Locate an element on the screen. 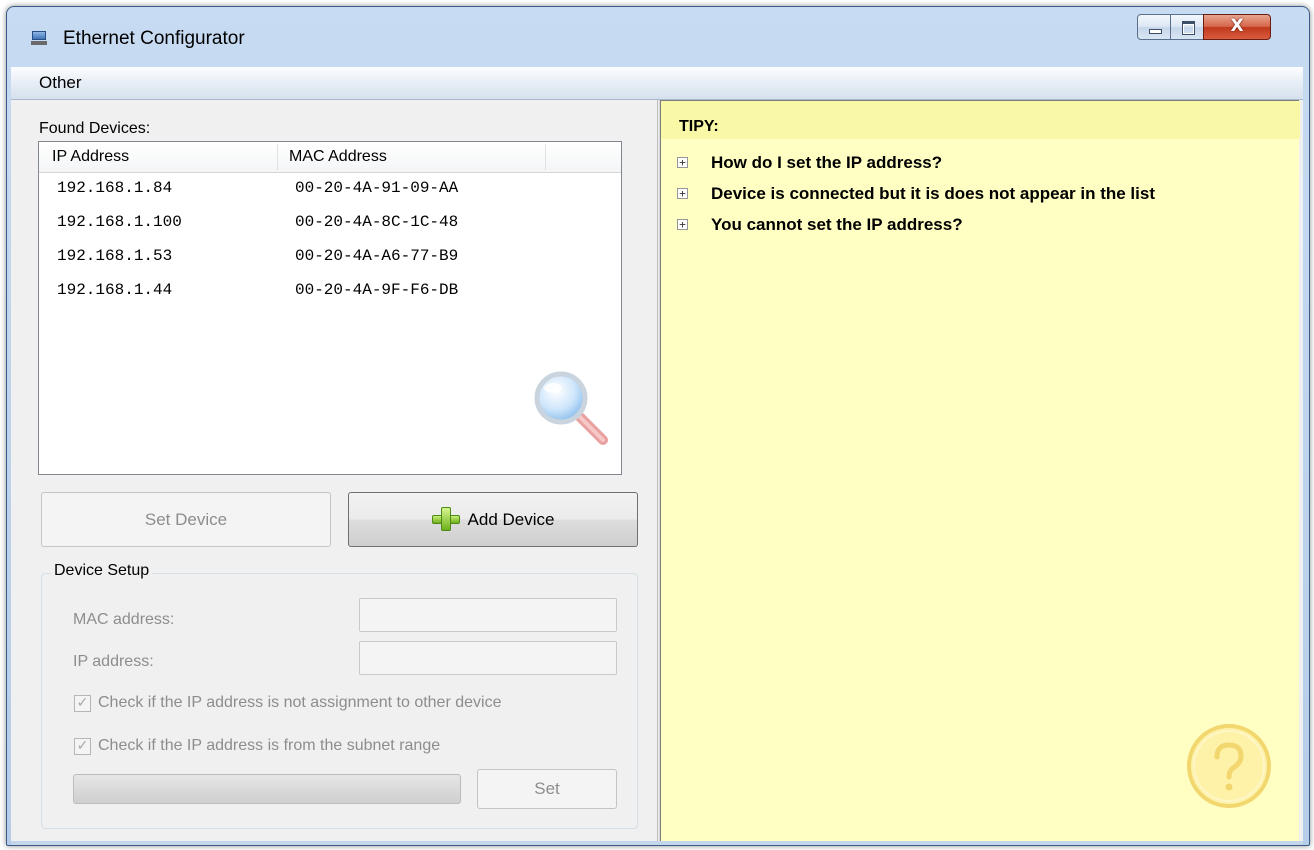  check-subnet-checkbox: ✓ is located at coordinates (82, 746).